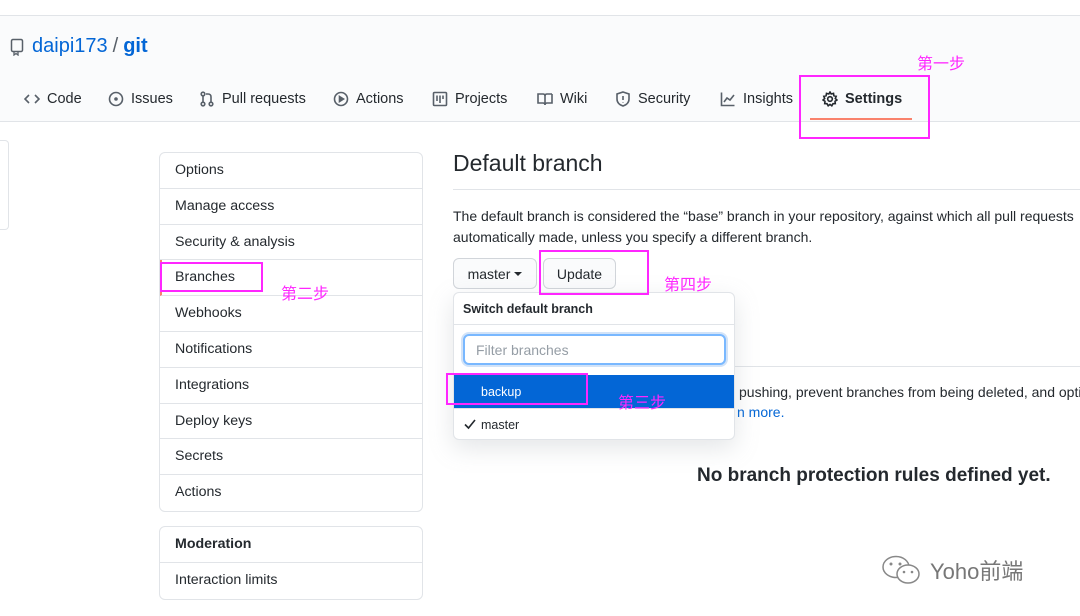 The image size is (1080, 616). I want to click on sidebar-item-interaction-limits: Interaction limits, so click(291, 581).